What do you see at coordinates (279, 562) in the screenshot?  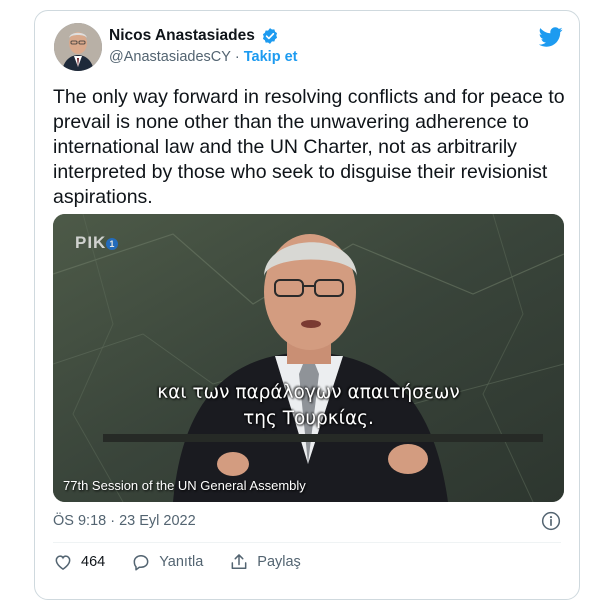 I see `share-label: Paylaş` at bounding box center [279, 562].